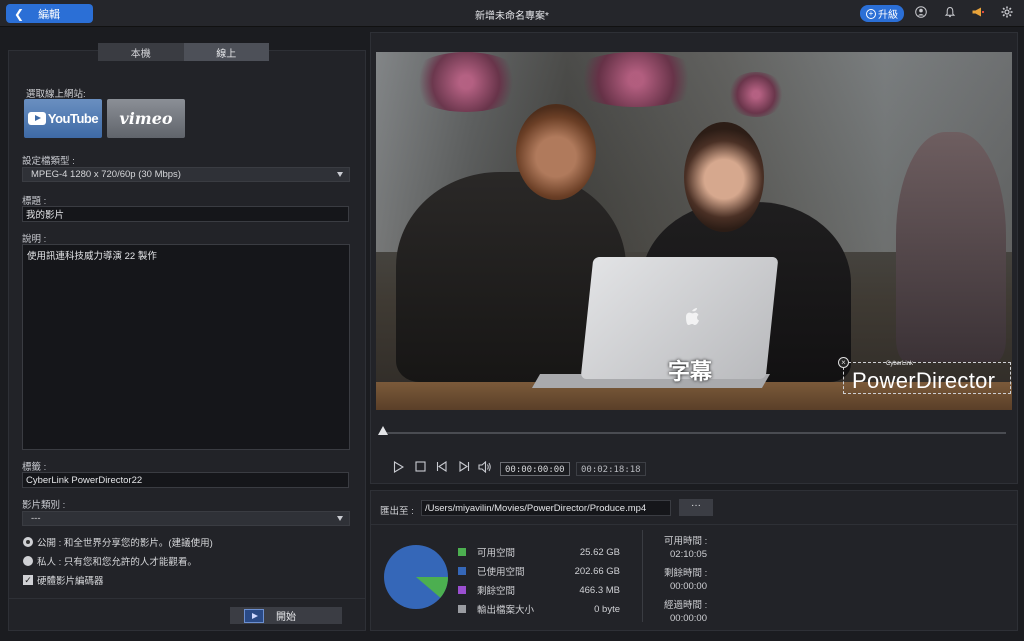  Describe the element at coordinates (28, 561) in the screenshot. I see `radio-unselected-icon` at that location.